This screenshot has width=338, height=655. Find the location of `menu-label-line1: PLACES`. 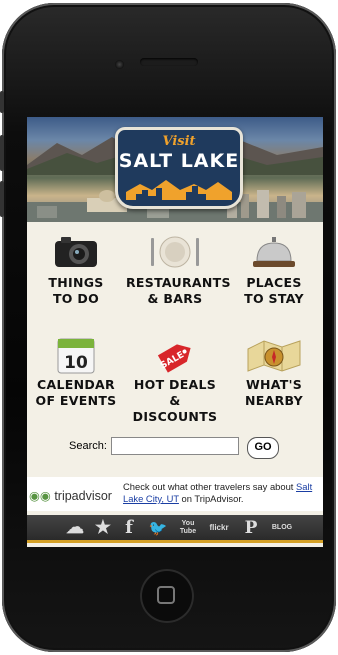

menu-label-line1: PLACES is located at coordinates (274, 282).